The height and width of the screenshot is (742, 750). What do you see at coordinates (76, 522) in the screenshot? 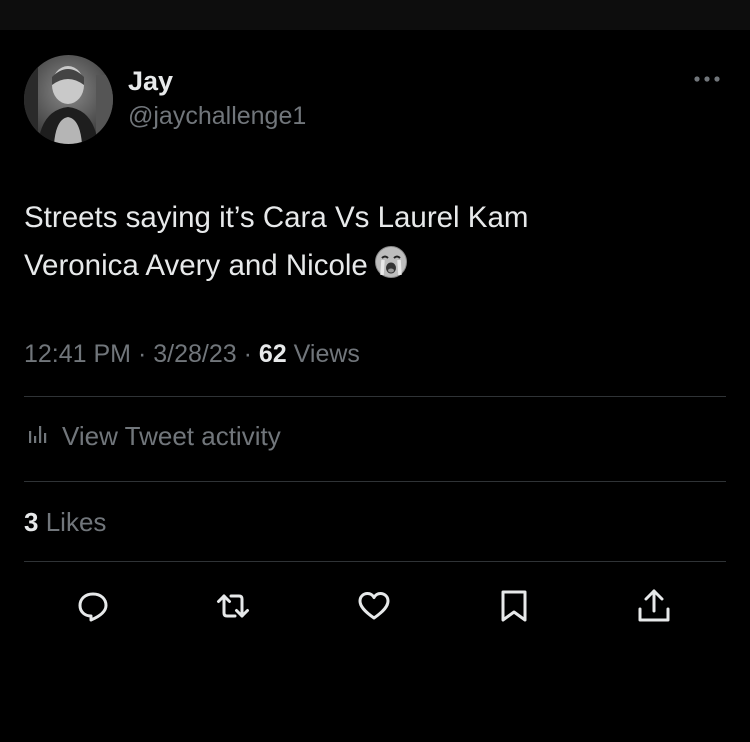
I see `likes-label: Likes` at bounding box center [76, 522].